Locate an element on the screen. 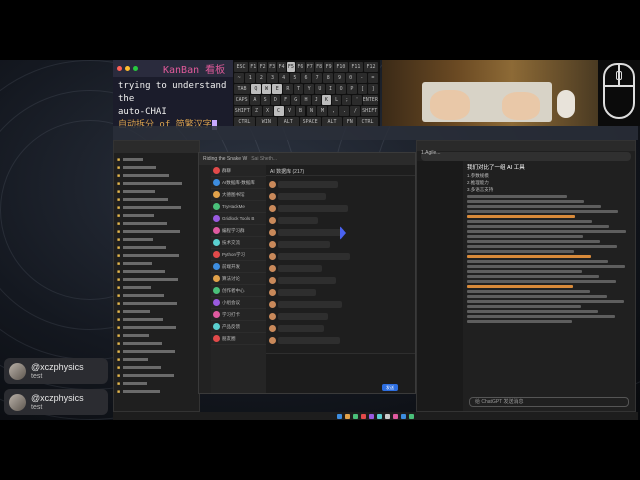 This screenshot has width=640, height=480. key-c: C is located at coordinates (278, 111).